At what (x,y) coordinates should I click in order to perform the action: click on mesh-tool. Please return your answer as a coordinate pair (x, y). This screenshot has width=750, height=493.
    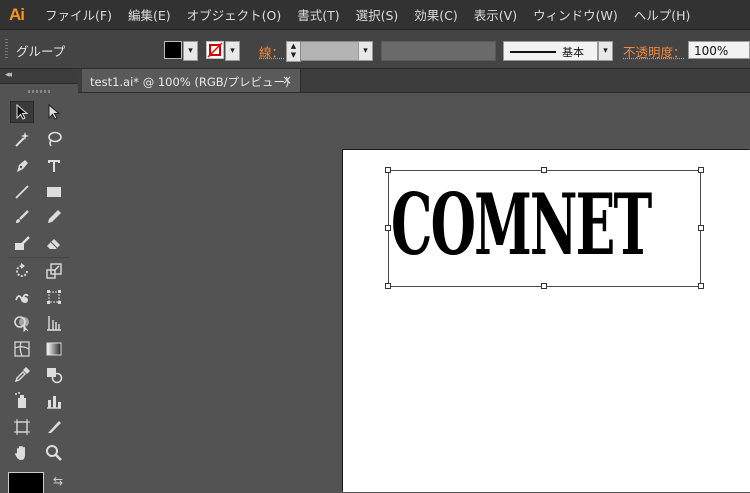
    Looking at the image, I should click on (22, 349).